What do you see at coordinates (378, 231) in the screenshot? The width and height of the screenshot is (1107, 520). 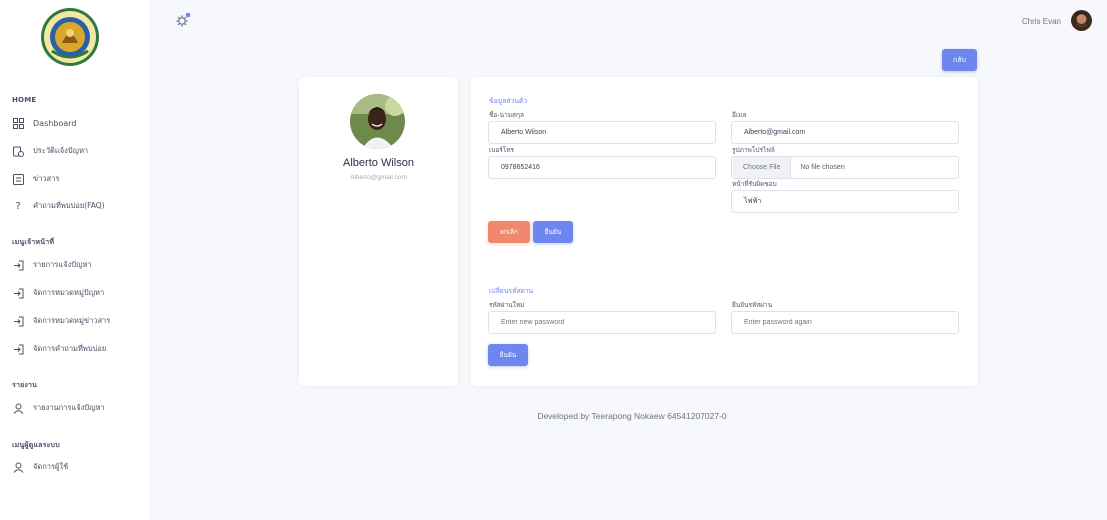 I see `profile-card: Alberto Wilson Alberto@gmail.com` at bounding box center [378, 231].